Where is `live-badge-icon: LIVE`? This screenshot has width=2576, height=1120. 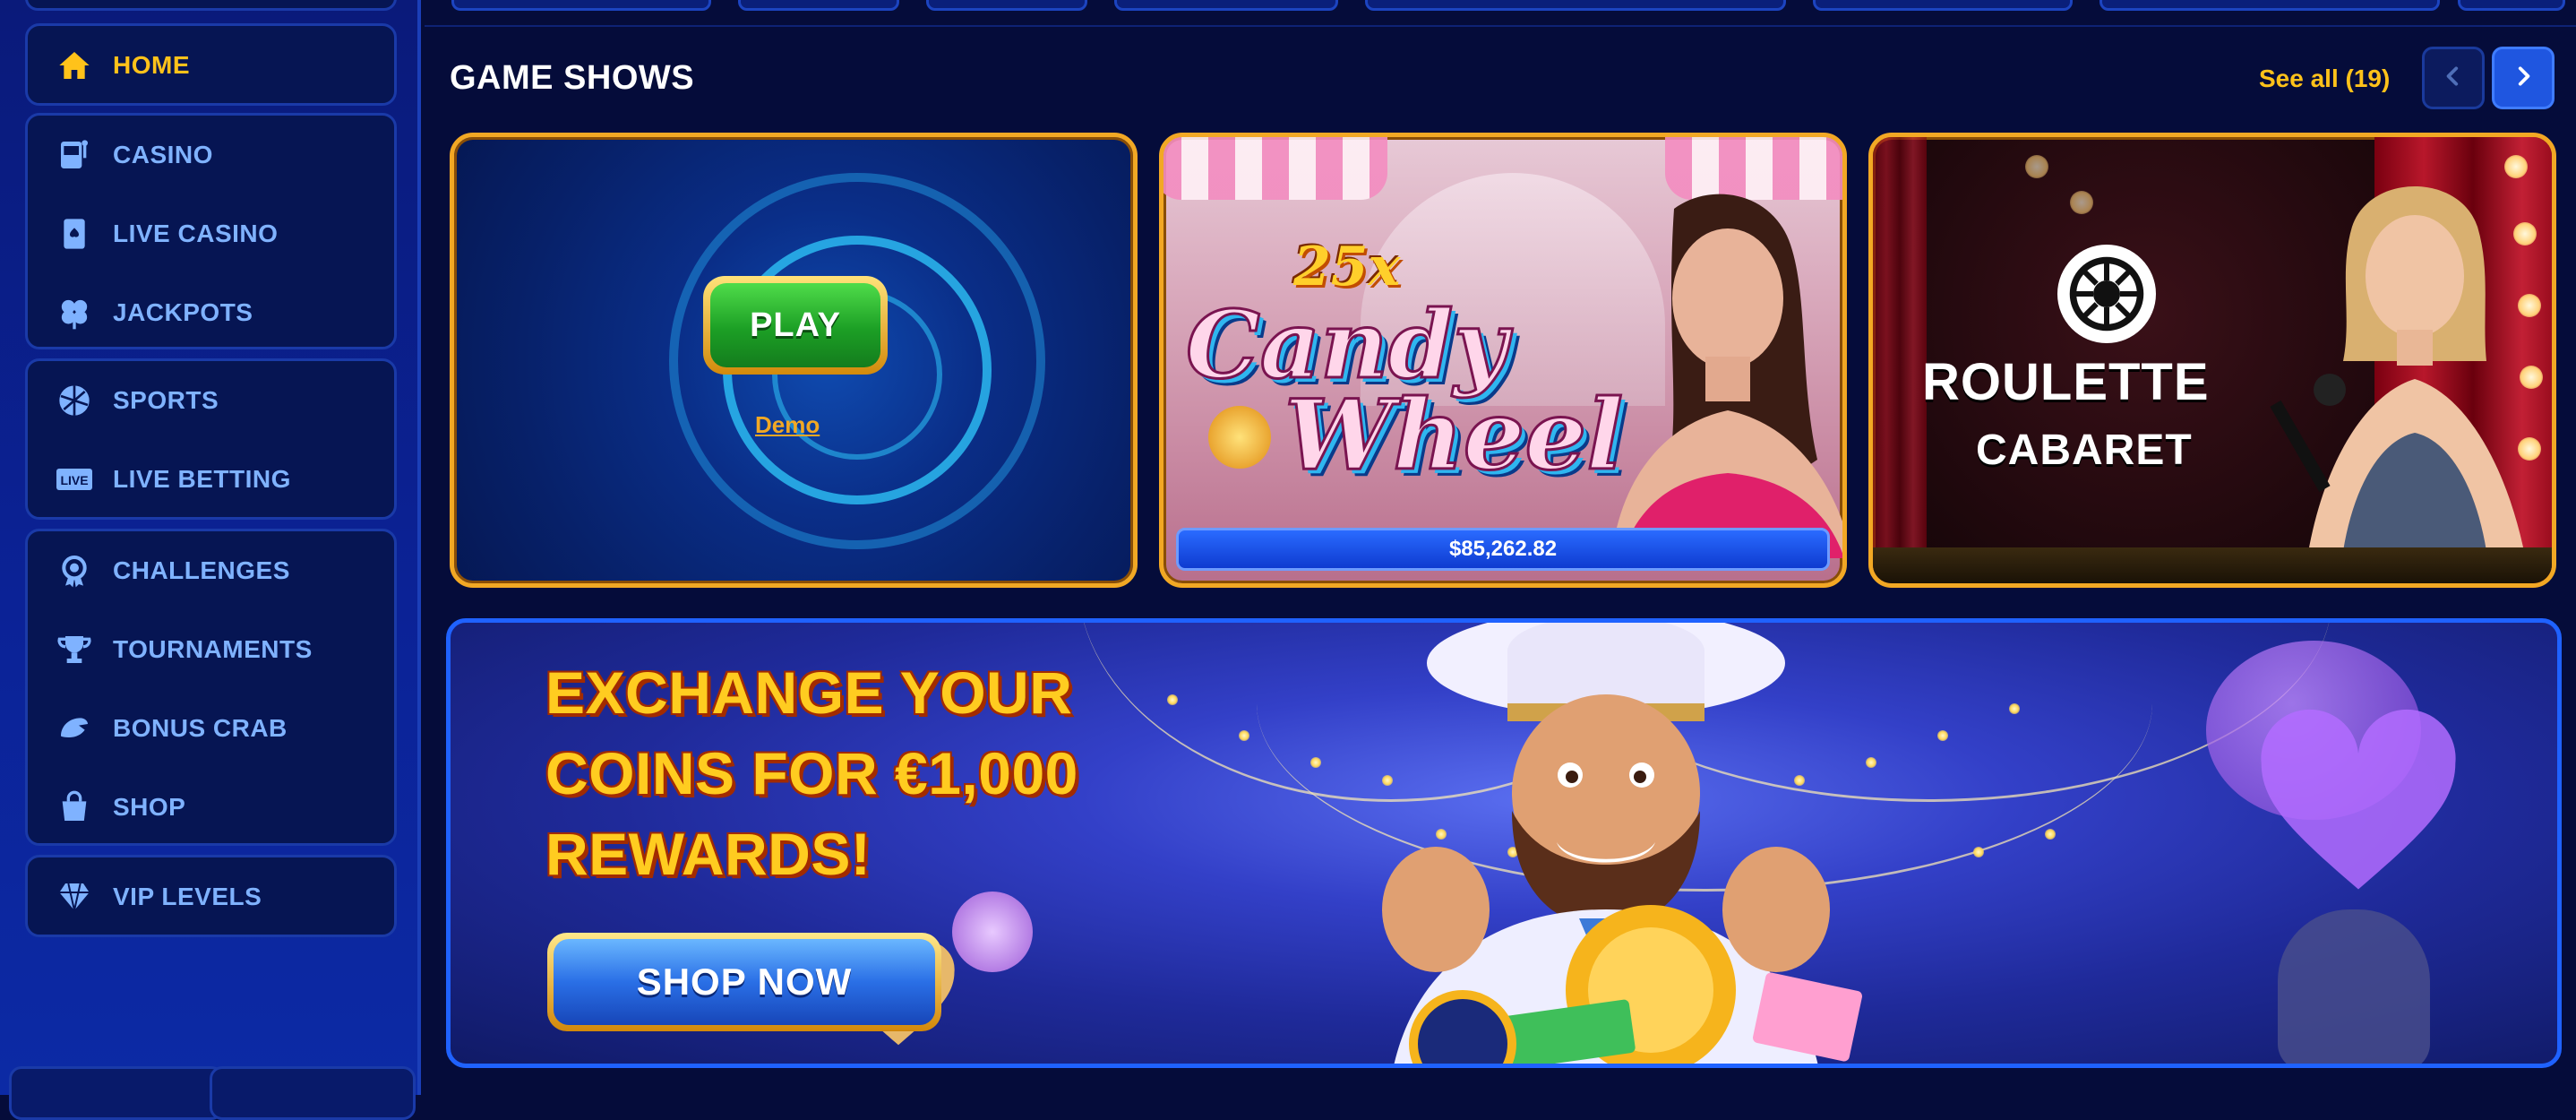
live-badge-icon: LIVE is located at coordinates (74, 479).